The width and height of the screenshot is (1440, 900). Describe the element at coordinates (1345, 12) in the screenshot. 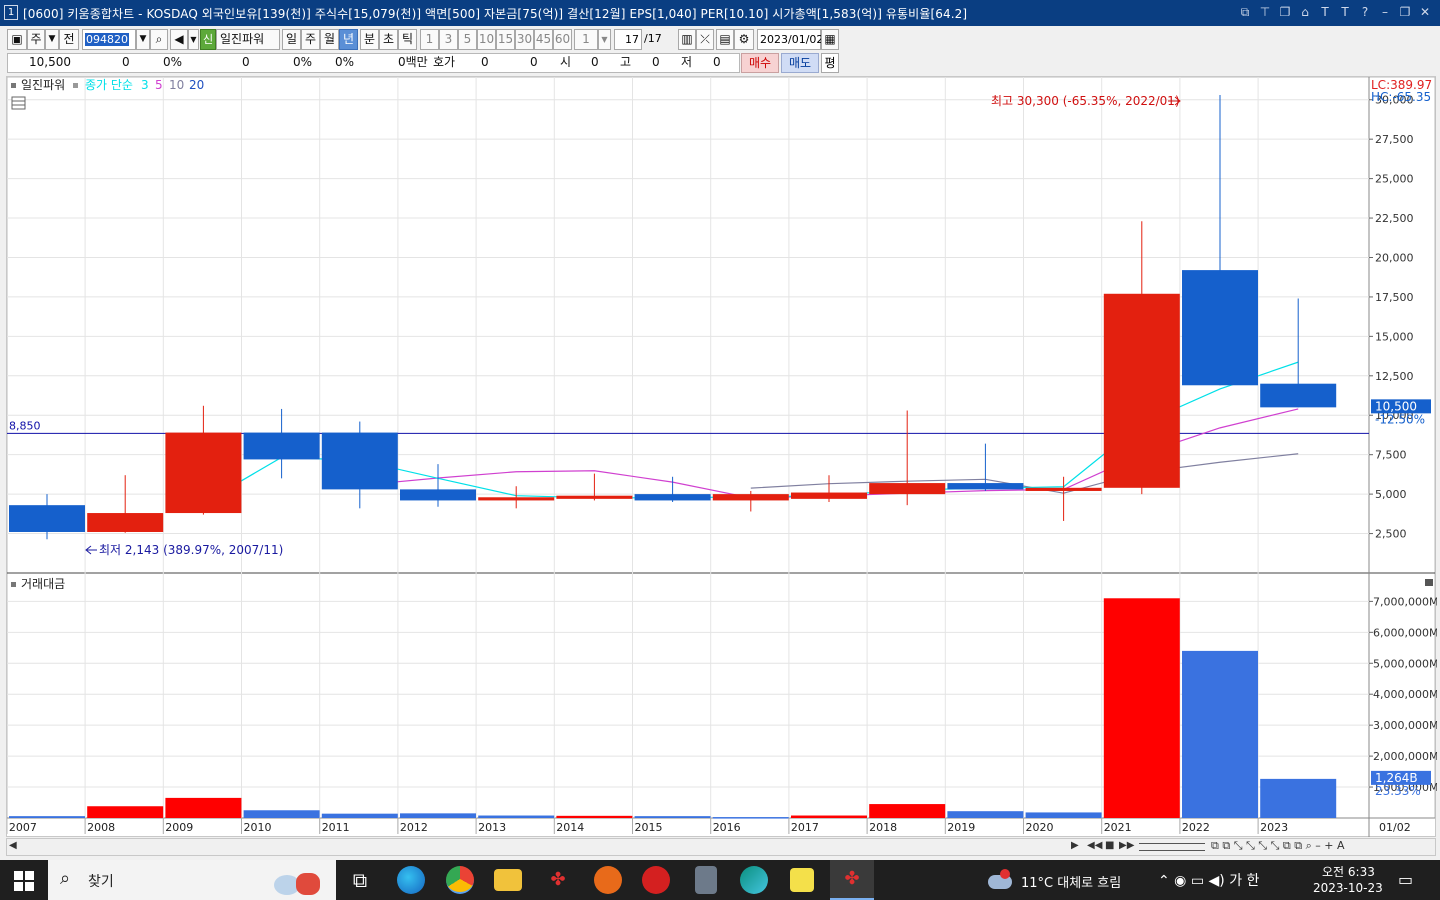

I see `text-settings-icon: T` at that location.